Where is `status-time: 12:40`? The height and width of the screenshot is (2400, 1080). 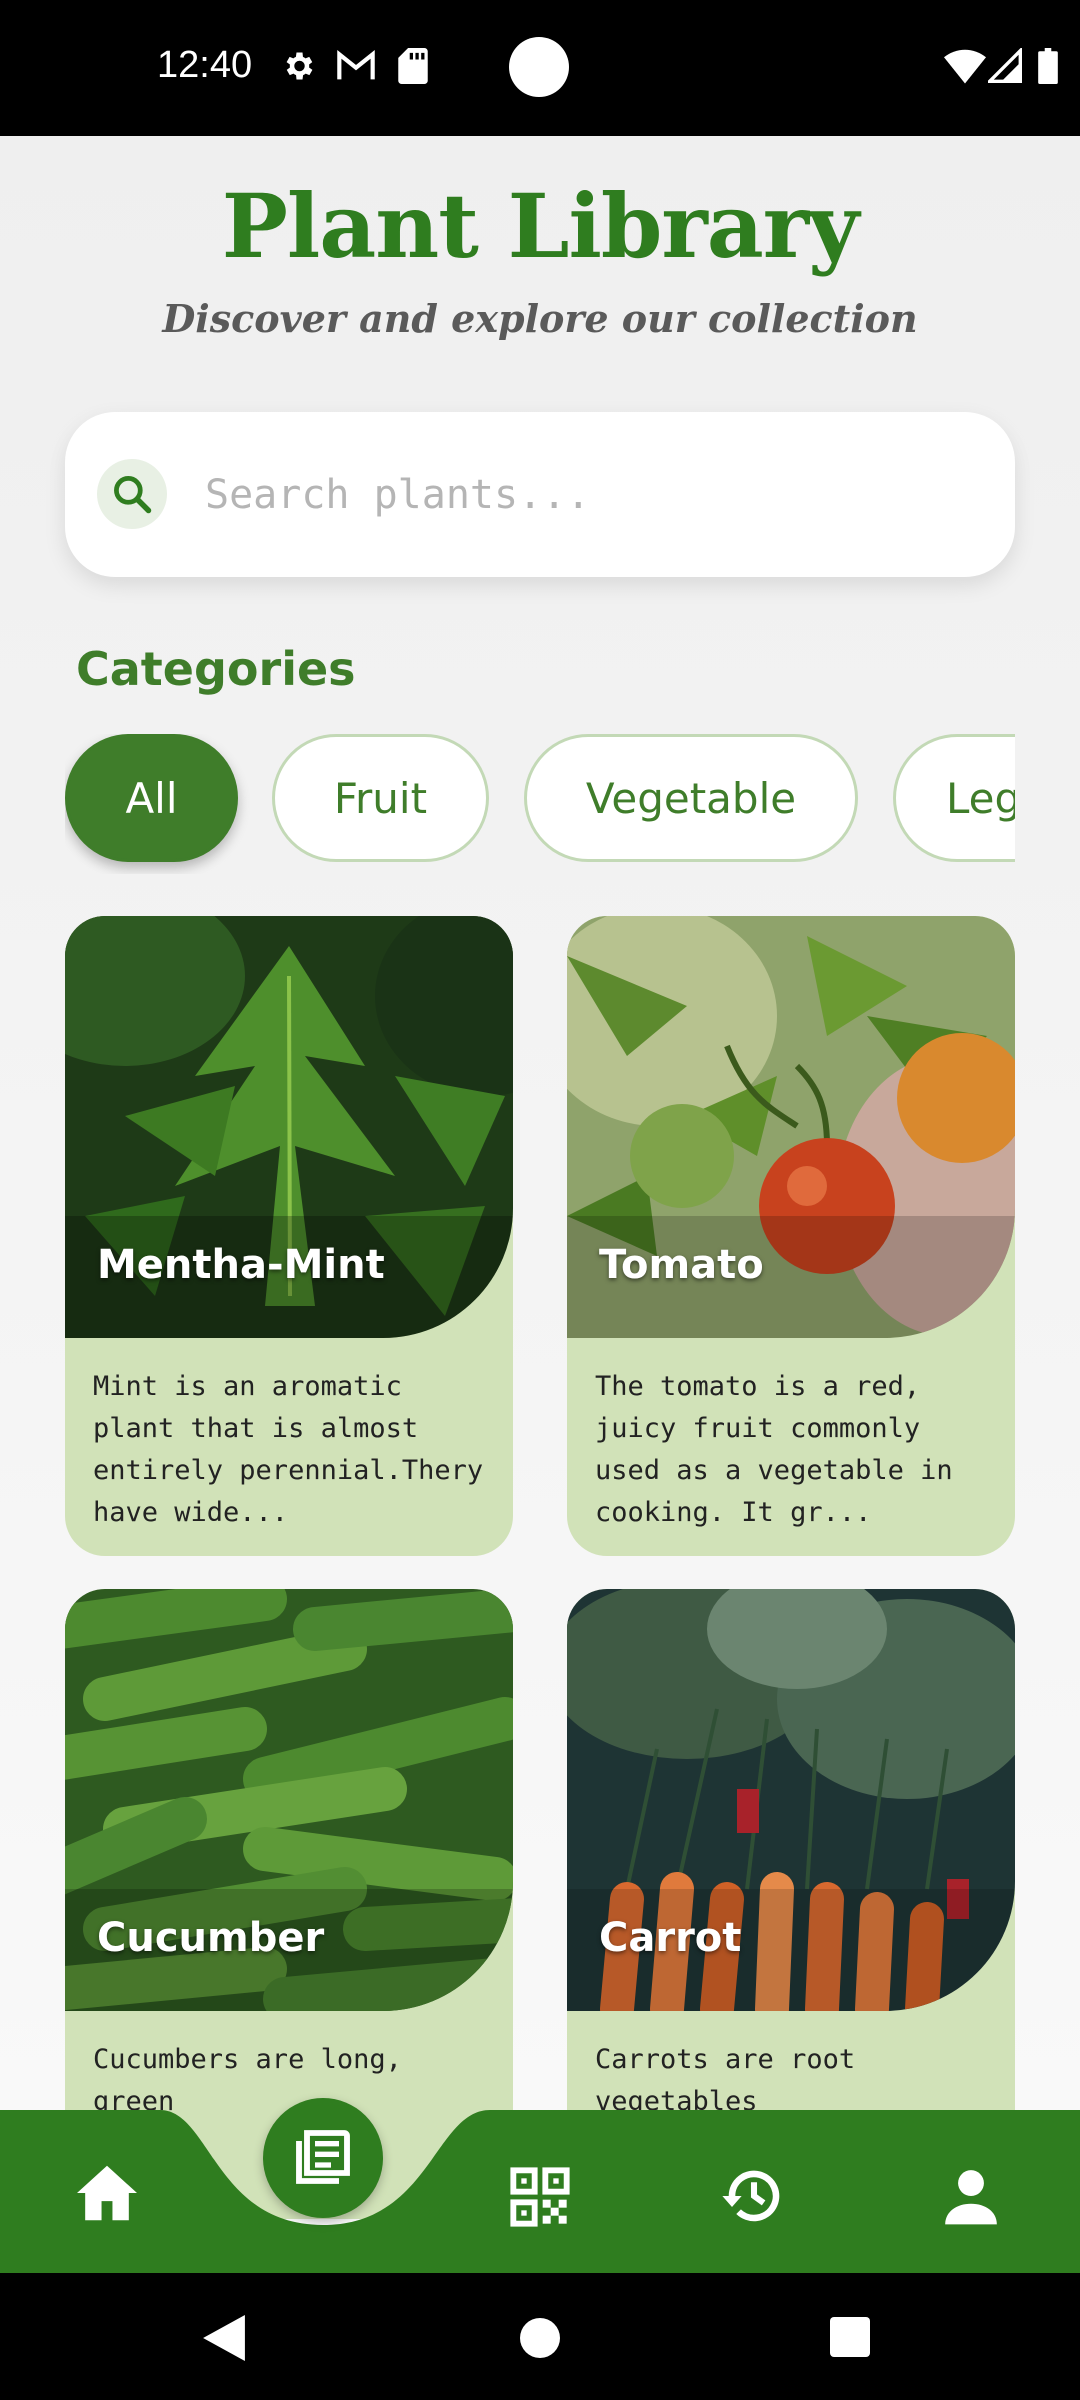 status-time: 12:40 is located at coordinates (205, 65).